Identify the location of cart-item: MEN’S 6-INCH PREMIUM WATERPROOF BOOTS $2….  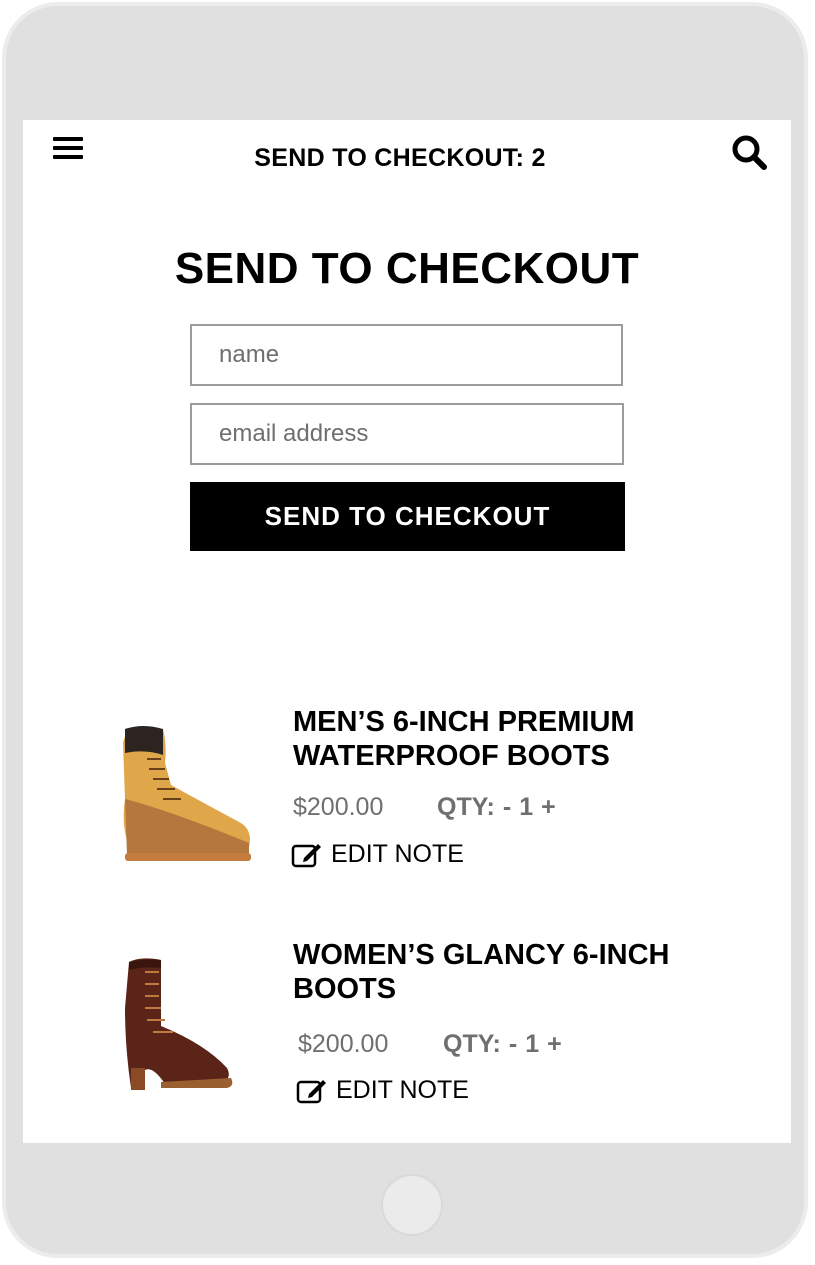
(407, 805).